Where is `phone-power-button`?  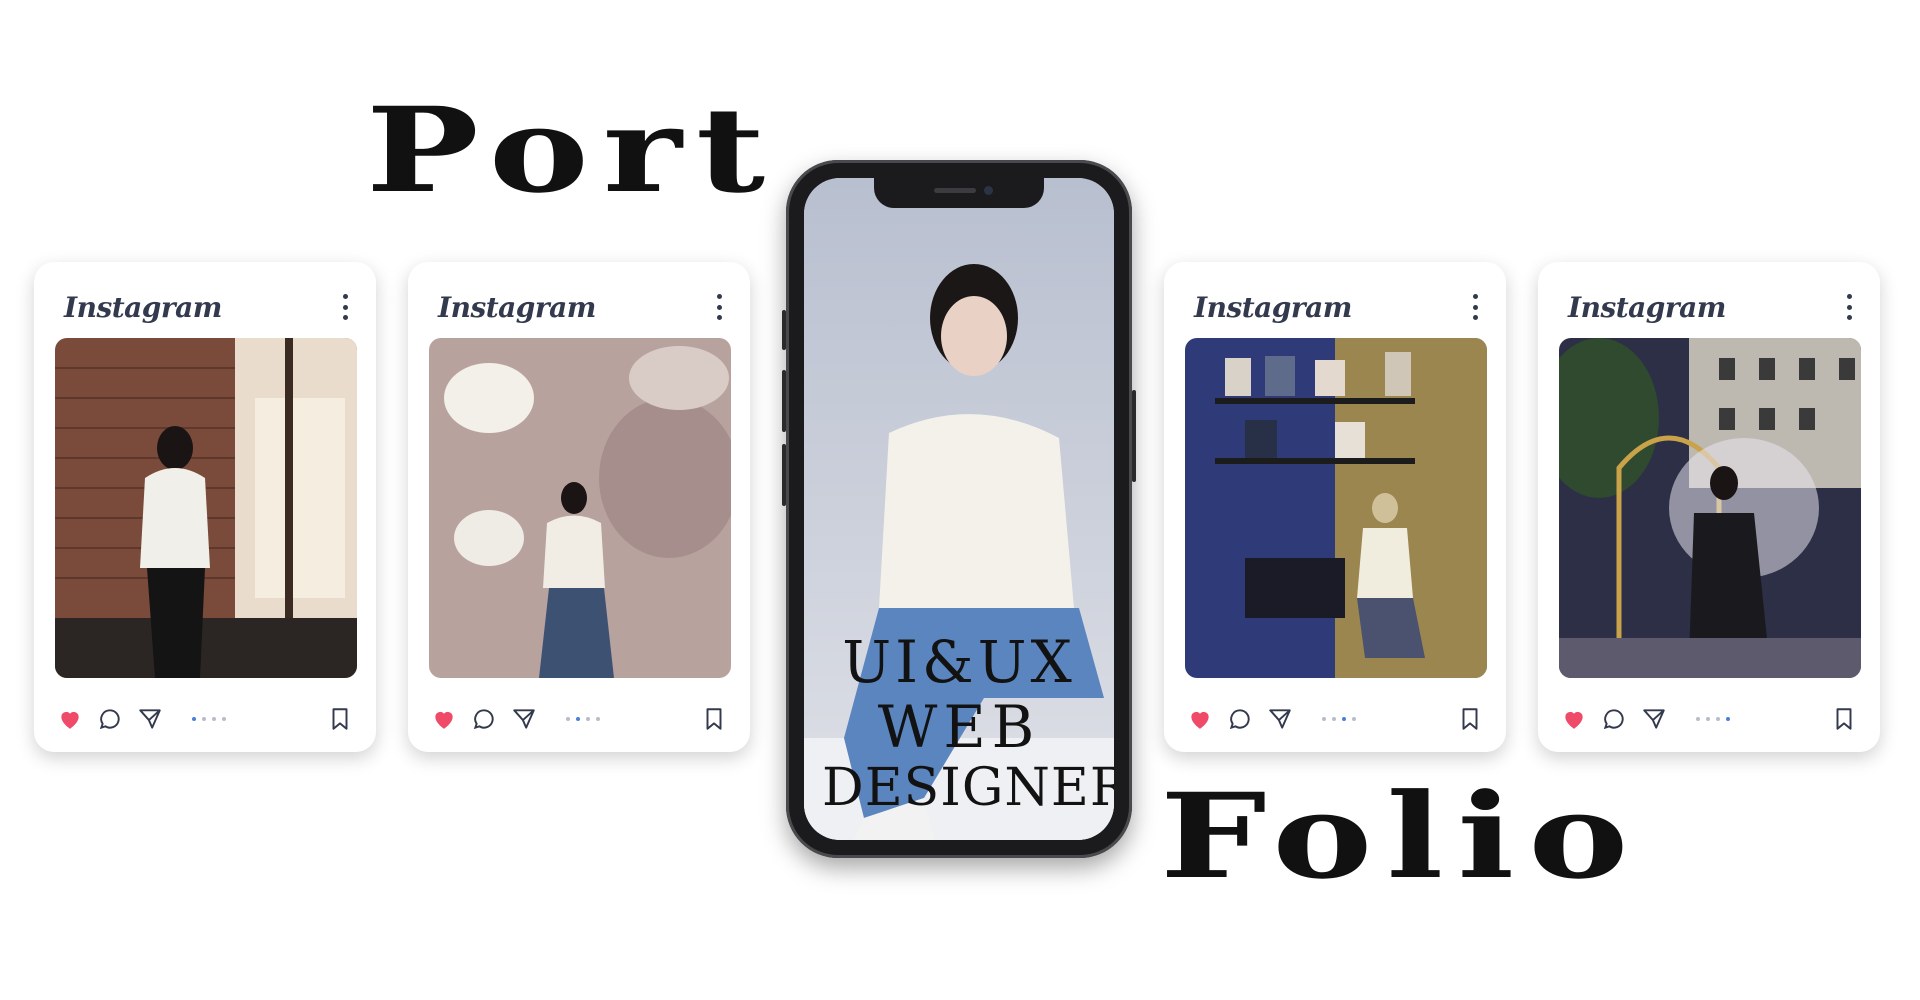
phone-power-button is located at coordinates (1134, 436).